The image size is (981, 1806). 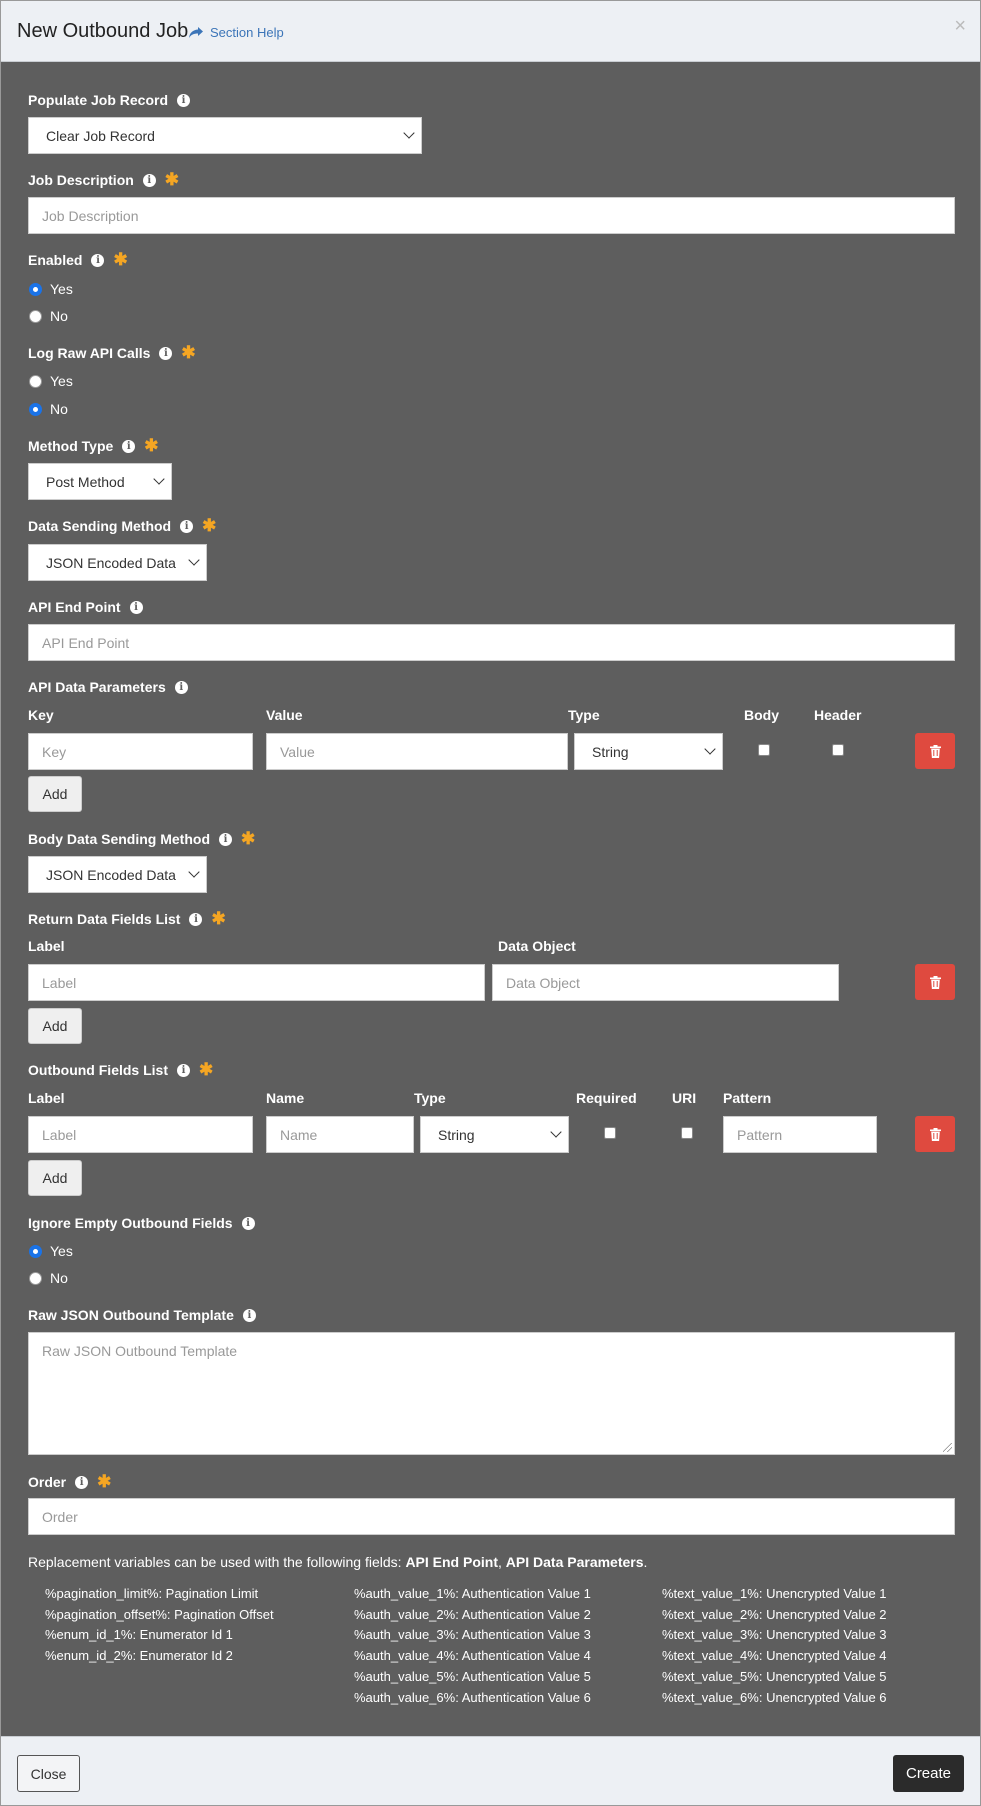 I want to click on resize-handle-icon, so click(x=947, y=1447).